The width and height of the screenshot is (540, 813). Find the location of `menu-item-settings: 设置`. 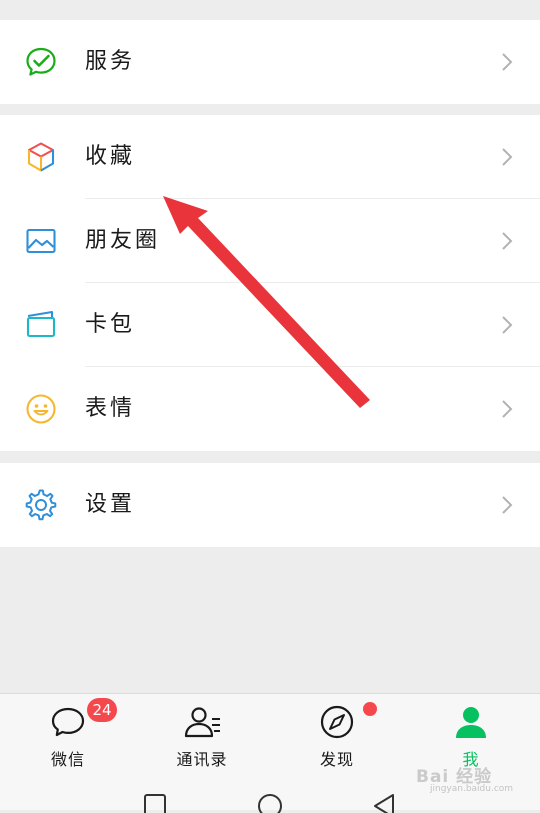

menu-item-settings: 设置 is located at coordinates (270, 505).